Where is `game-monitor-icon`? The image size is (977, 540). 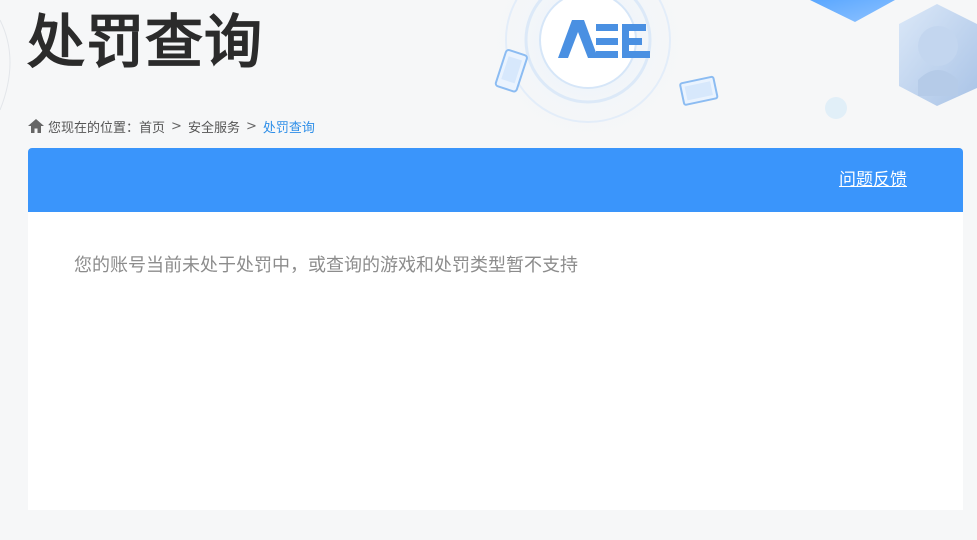 game-monitor-icon is located at coordinates (699, 90).